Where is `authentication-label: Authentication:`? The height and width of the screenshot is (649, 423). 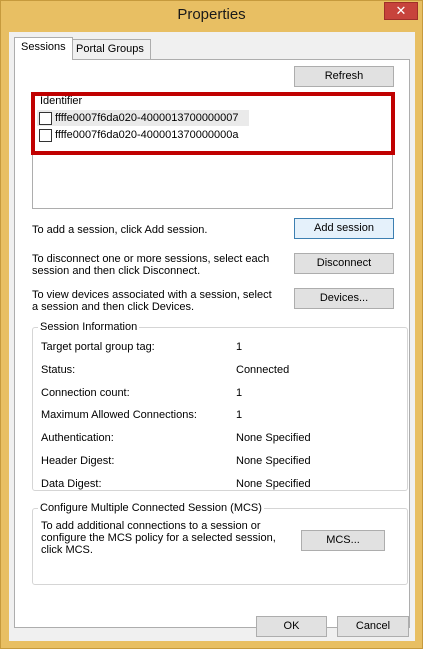
authentication-label: Authentication: is located at coordinates (77, 438).